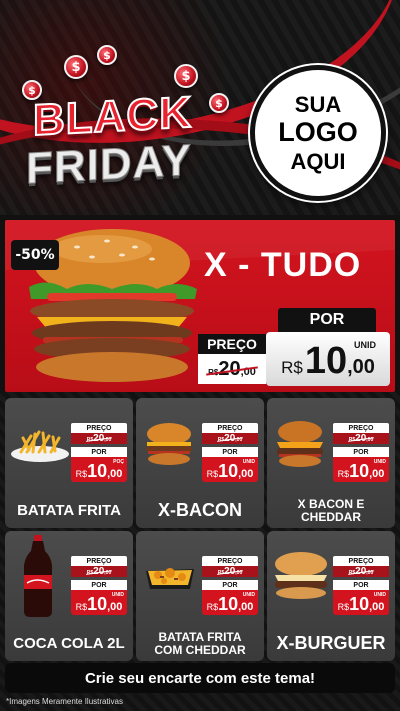 Image resolution: width=400 pixels, height=711 pixels. I want to click on cta-banner: Crie seu encarte com este tema!, so click(200, 678).